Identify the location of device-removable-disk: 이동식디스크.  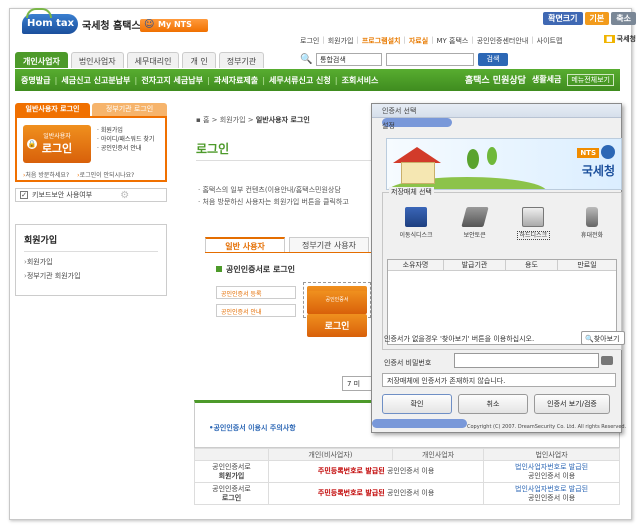
(416, 223).